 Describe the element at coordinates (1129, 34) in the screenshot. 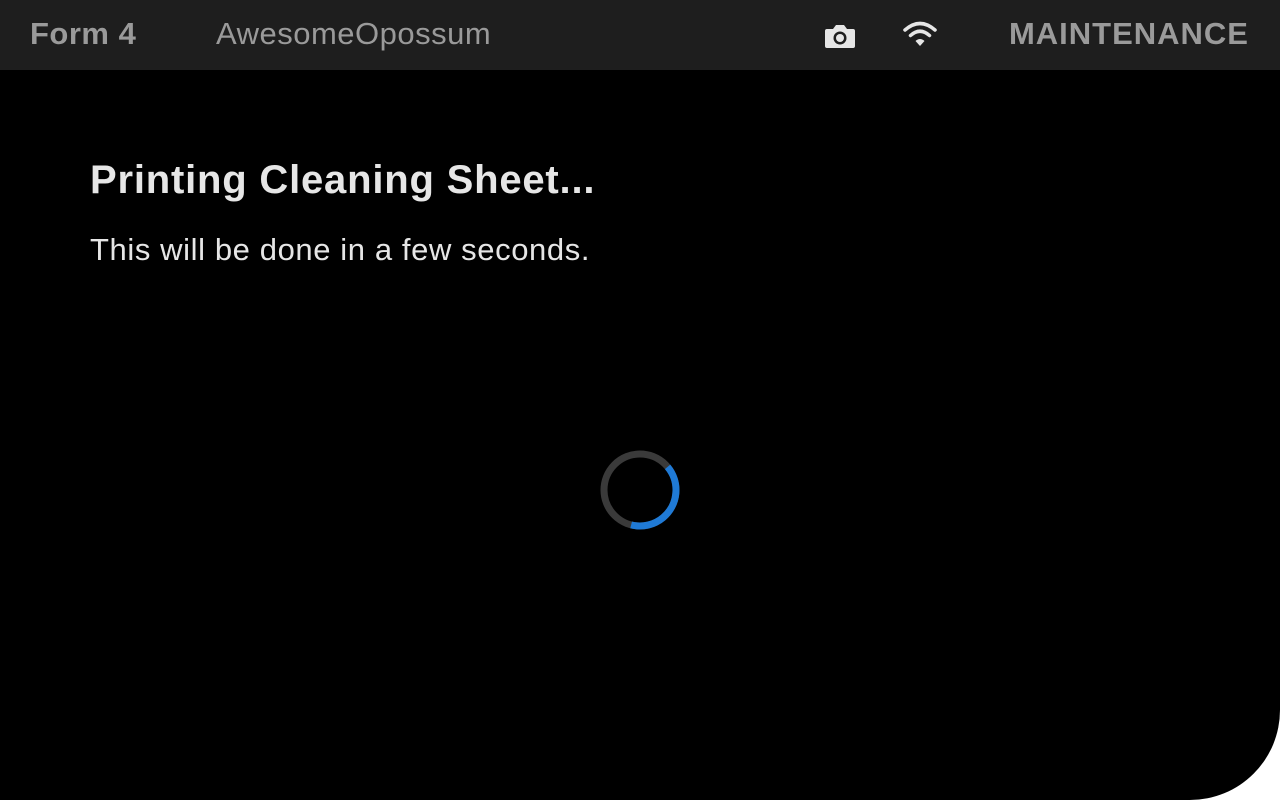

I see `status-label: MAINTENANCE` at that location.